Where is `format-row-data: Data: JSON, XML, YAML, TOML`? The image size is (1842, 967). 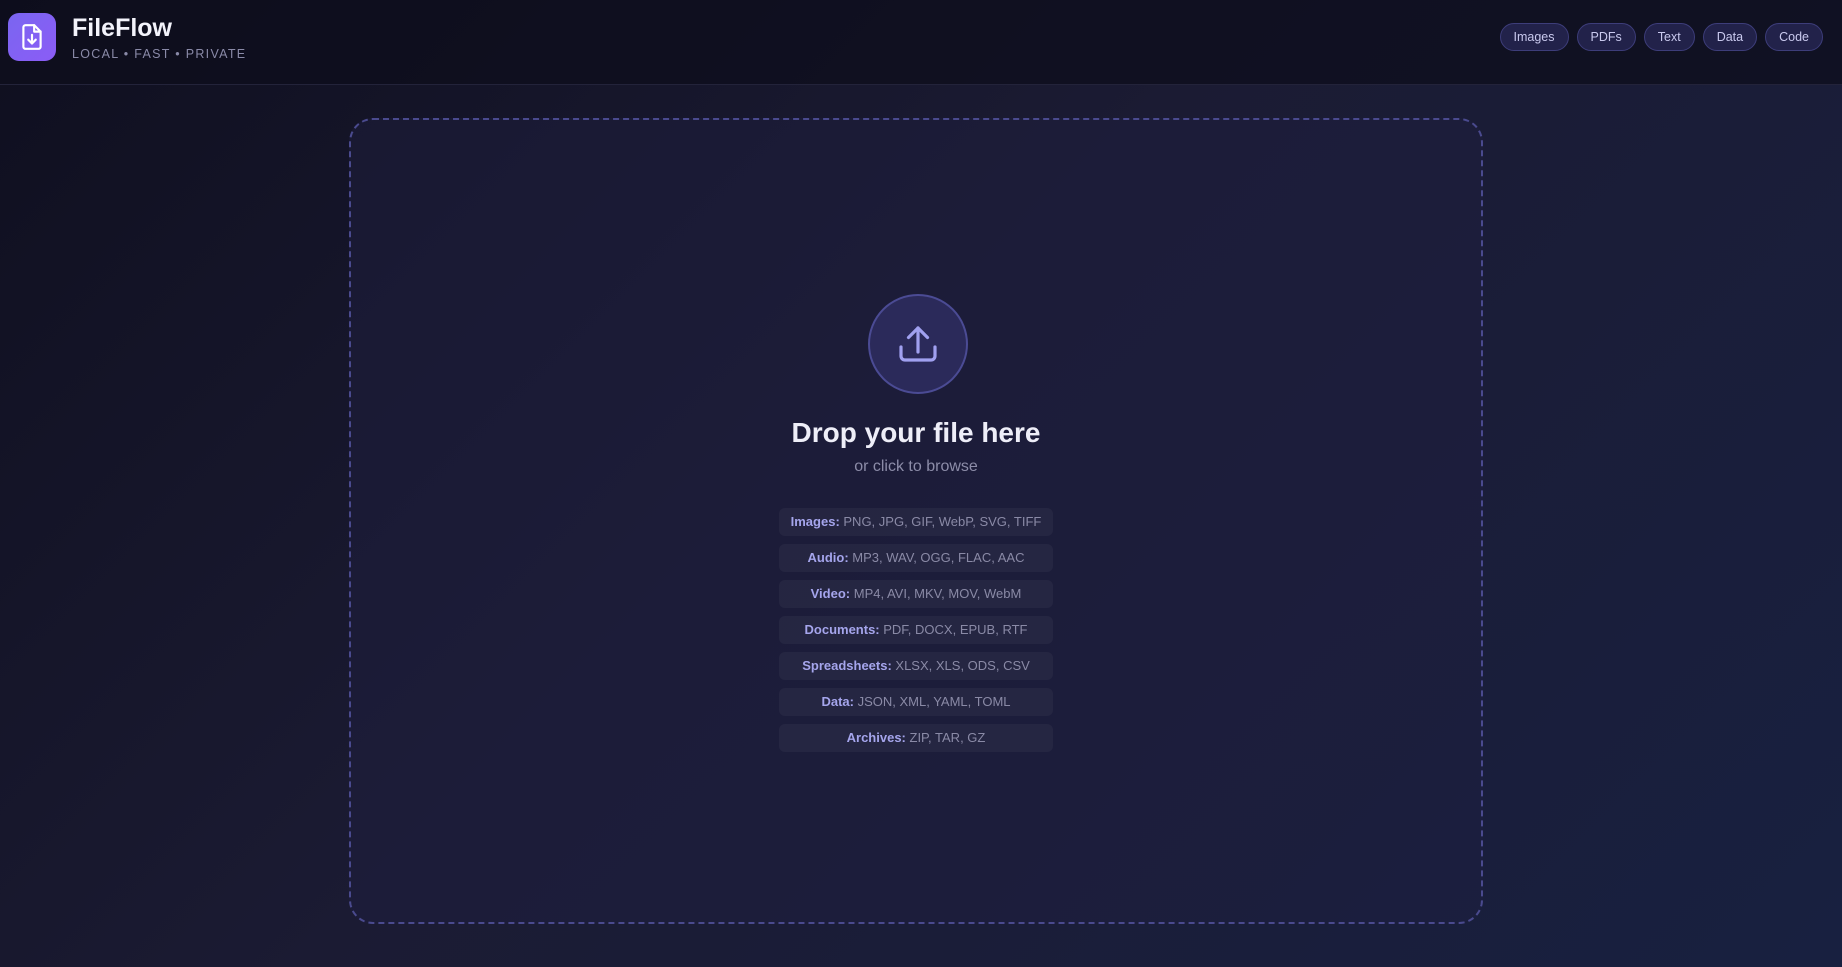 format-row-data: Data: JSON, XML, YAML, TOML is located at coordinates (916, 702).